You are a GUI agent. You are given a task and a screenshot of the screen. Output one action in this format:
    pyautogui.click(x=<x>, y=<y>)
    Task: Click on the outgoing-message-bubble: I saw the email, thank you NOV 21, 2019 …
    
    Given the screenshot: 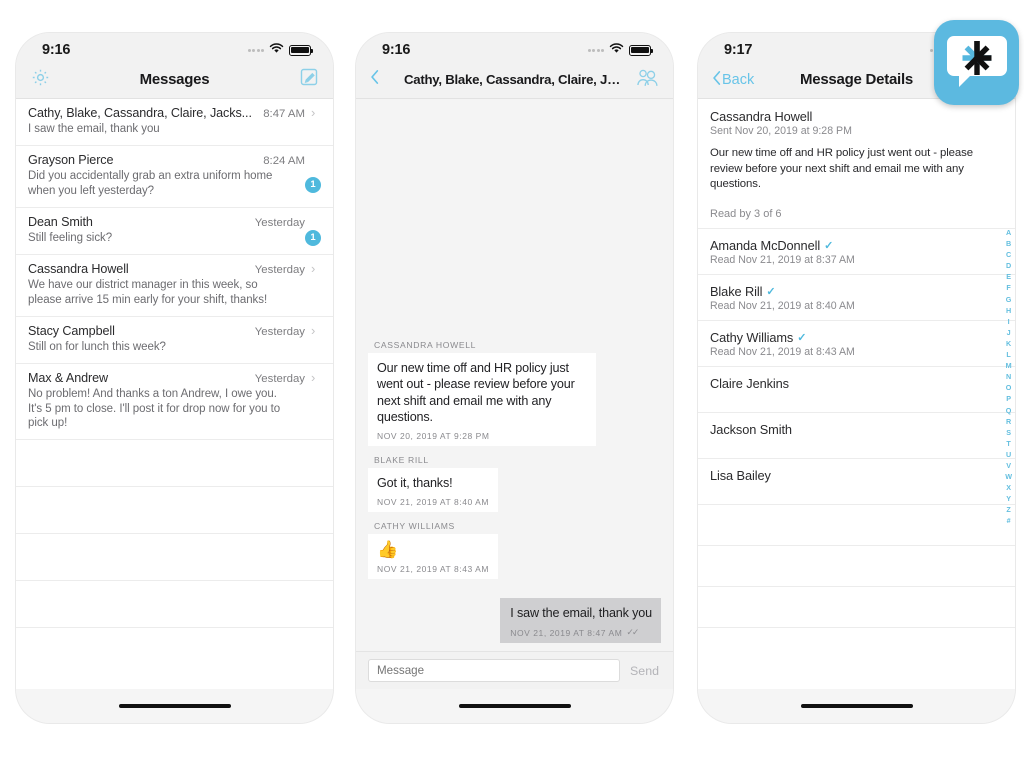 What is the action you would take?
    pyautogui.click(x=580, y=620)
    